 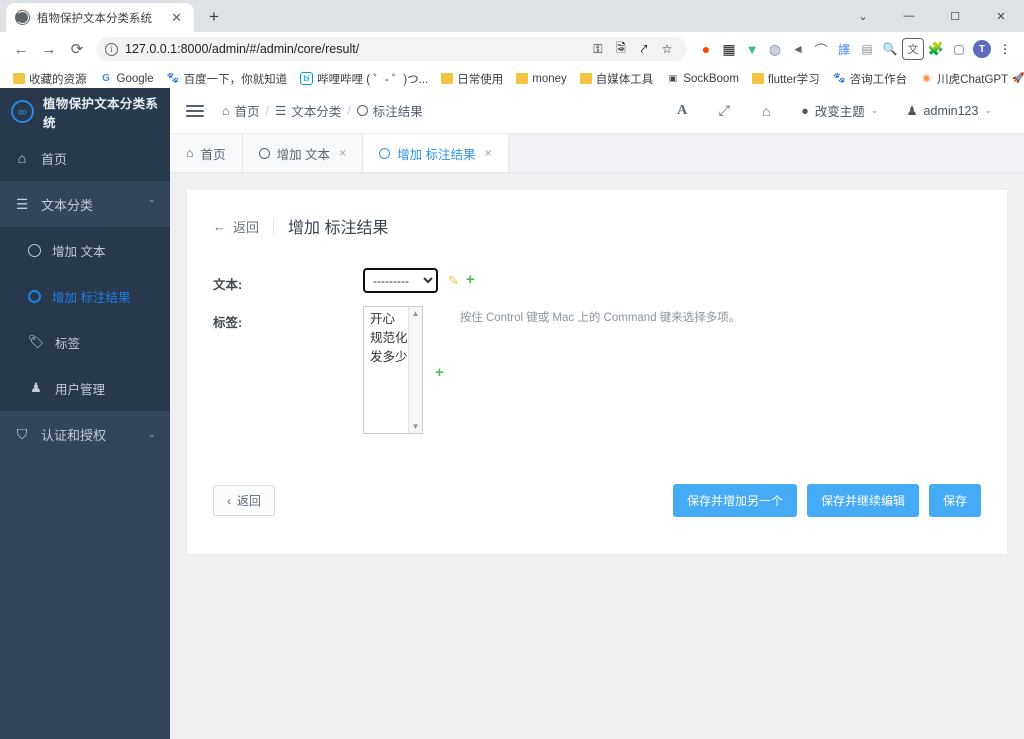 What do you see at coordinates (752, 49) in the screenshot?
I see `vue-devtools-icon: ▼` at bounding box center [752, 49].